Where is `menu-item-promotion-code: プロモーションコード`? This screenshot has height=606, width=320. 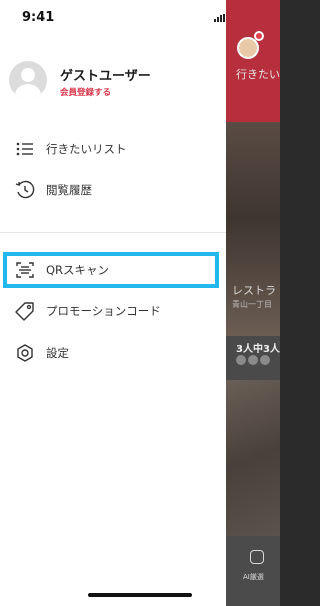
menu-item-promotion-code: プロモーションコード is located at coordinates (113, 311).